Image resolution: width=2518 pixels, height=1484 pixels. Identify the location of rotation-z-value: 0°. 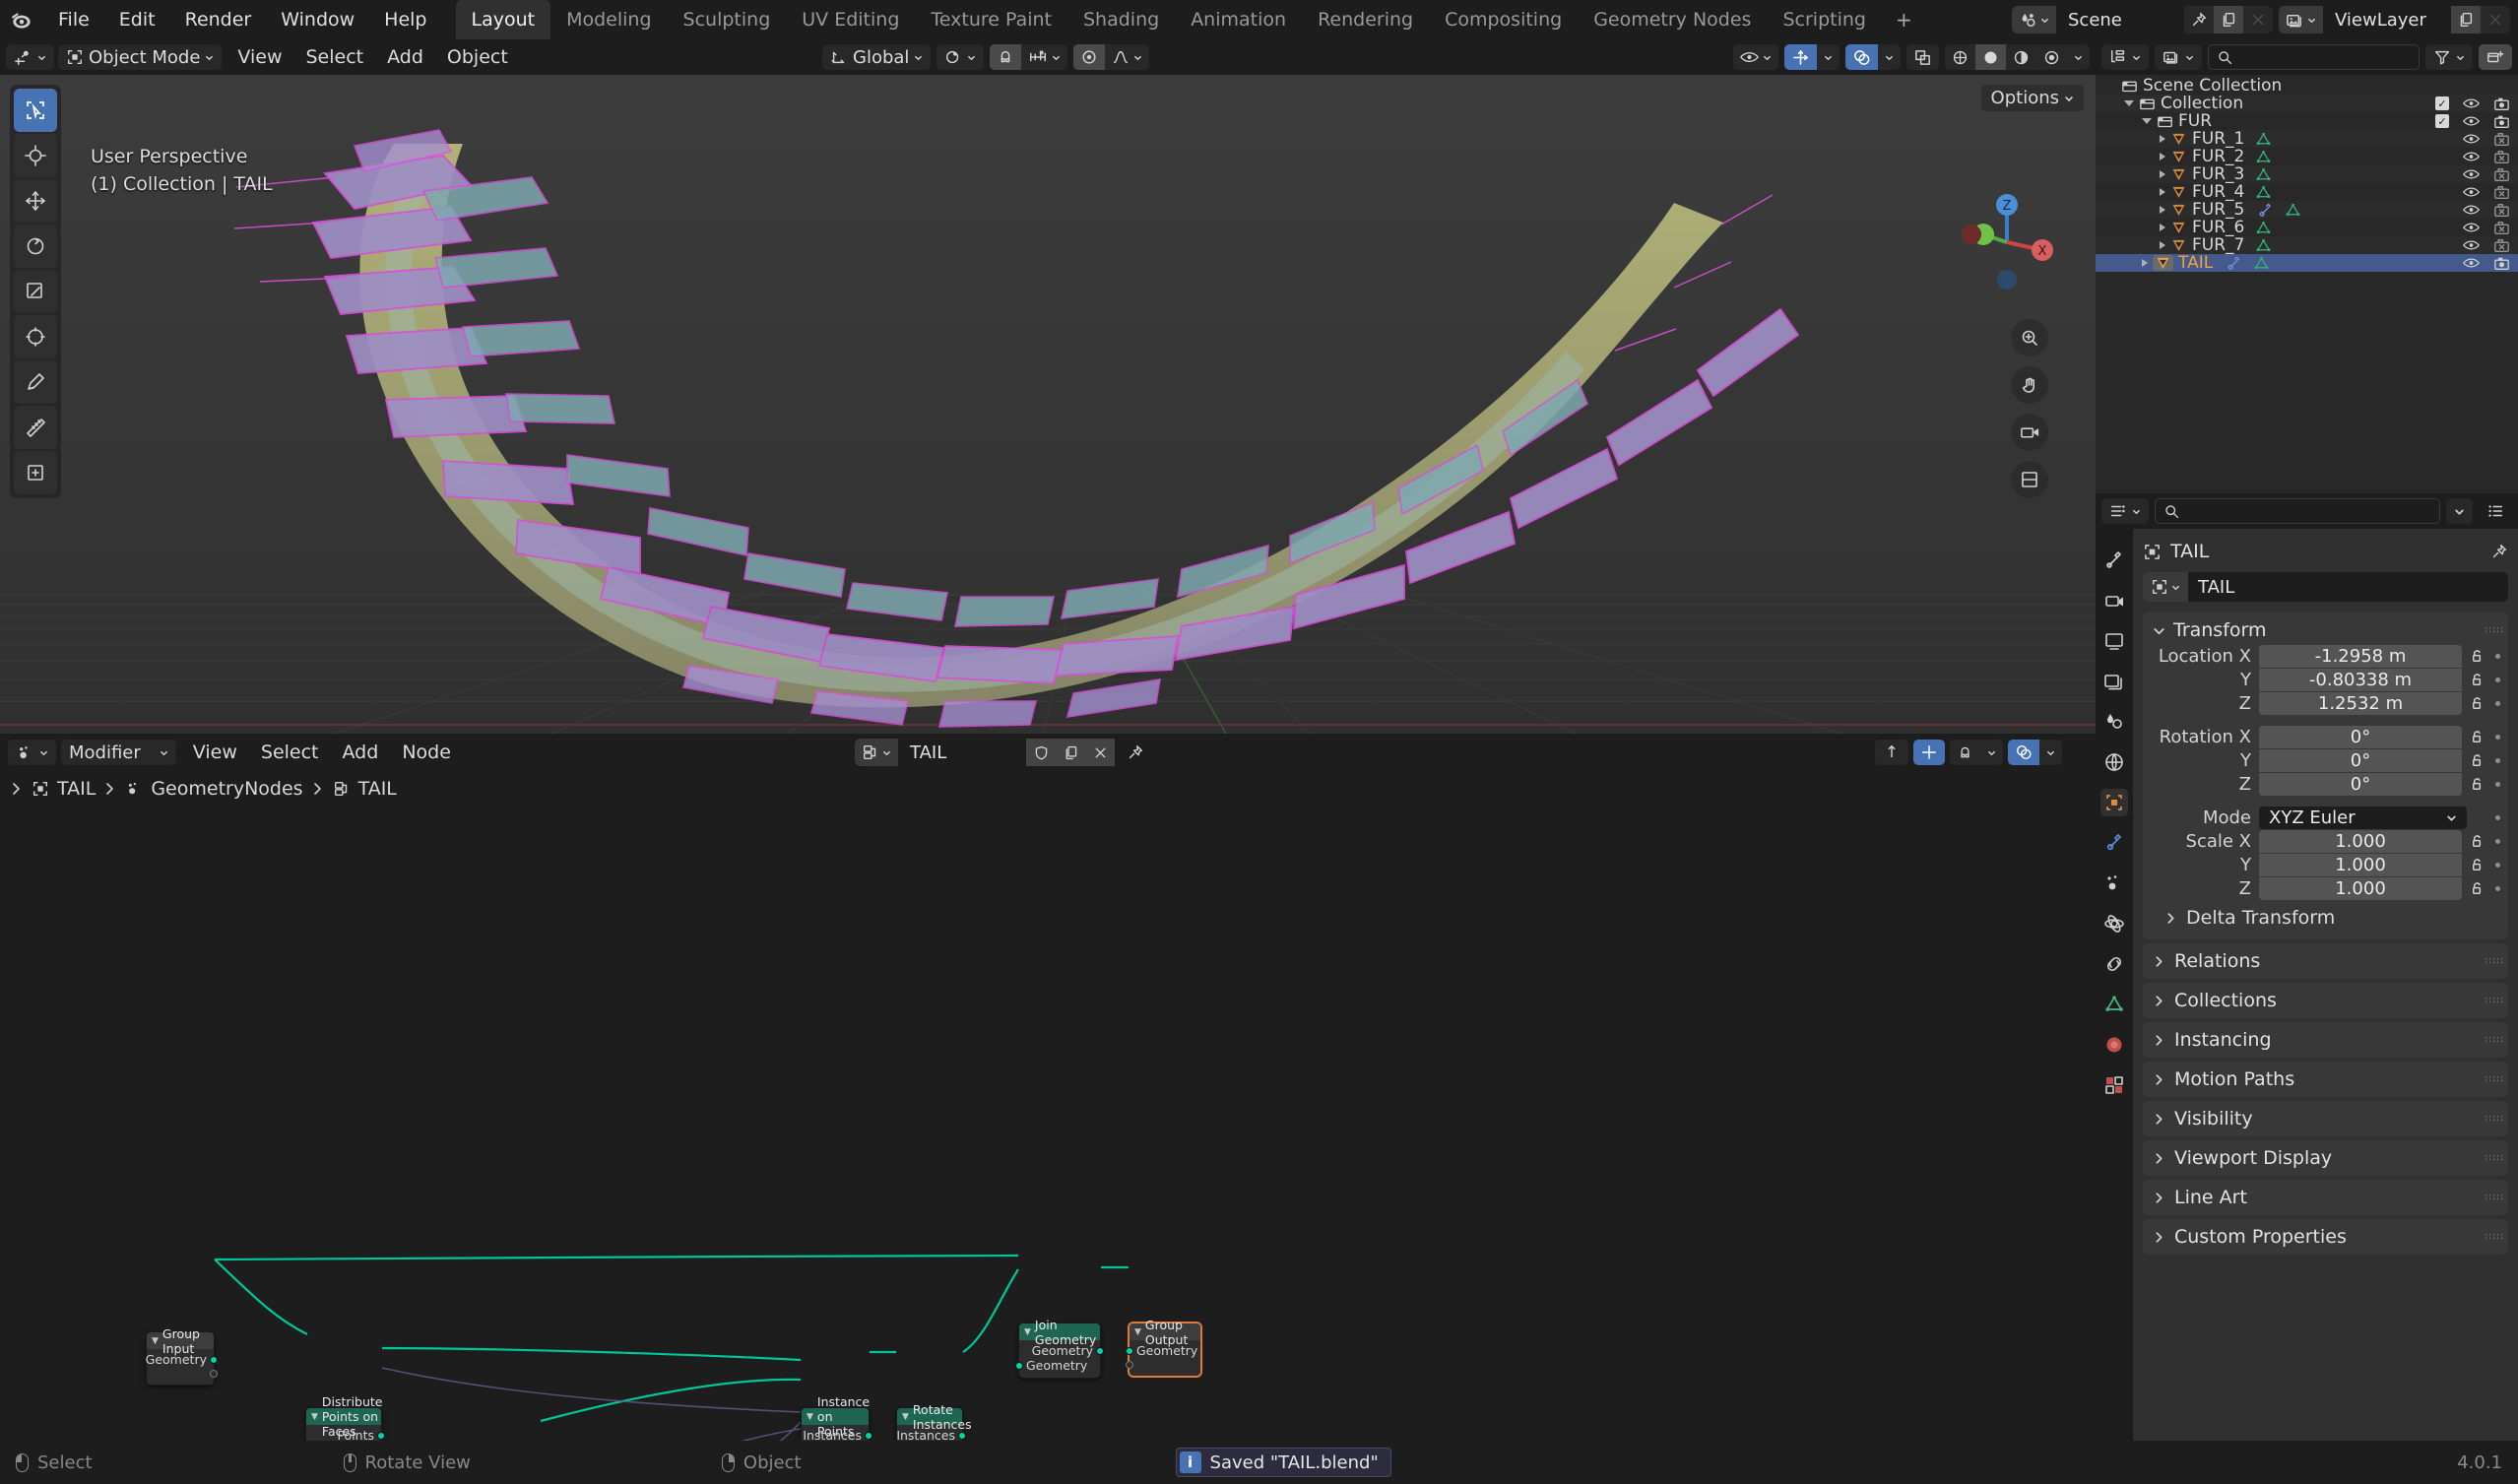
(2360, 784).